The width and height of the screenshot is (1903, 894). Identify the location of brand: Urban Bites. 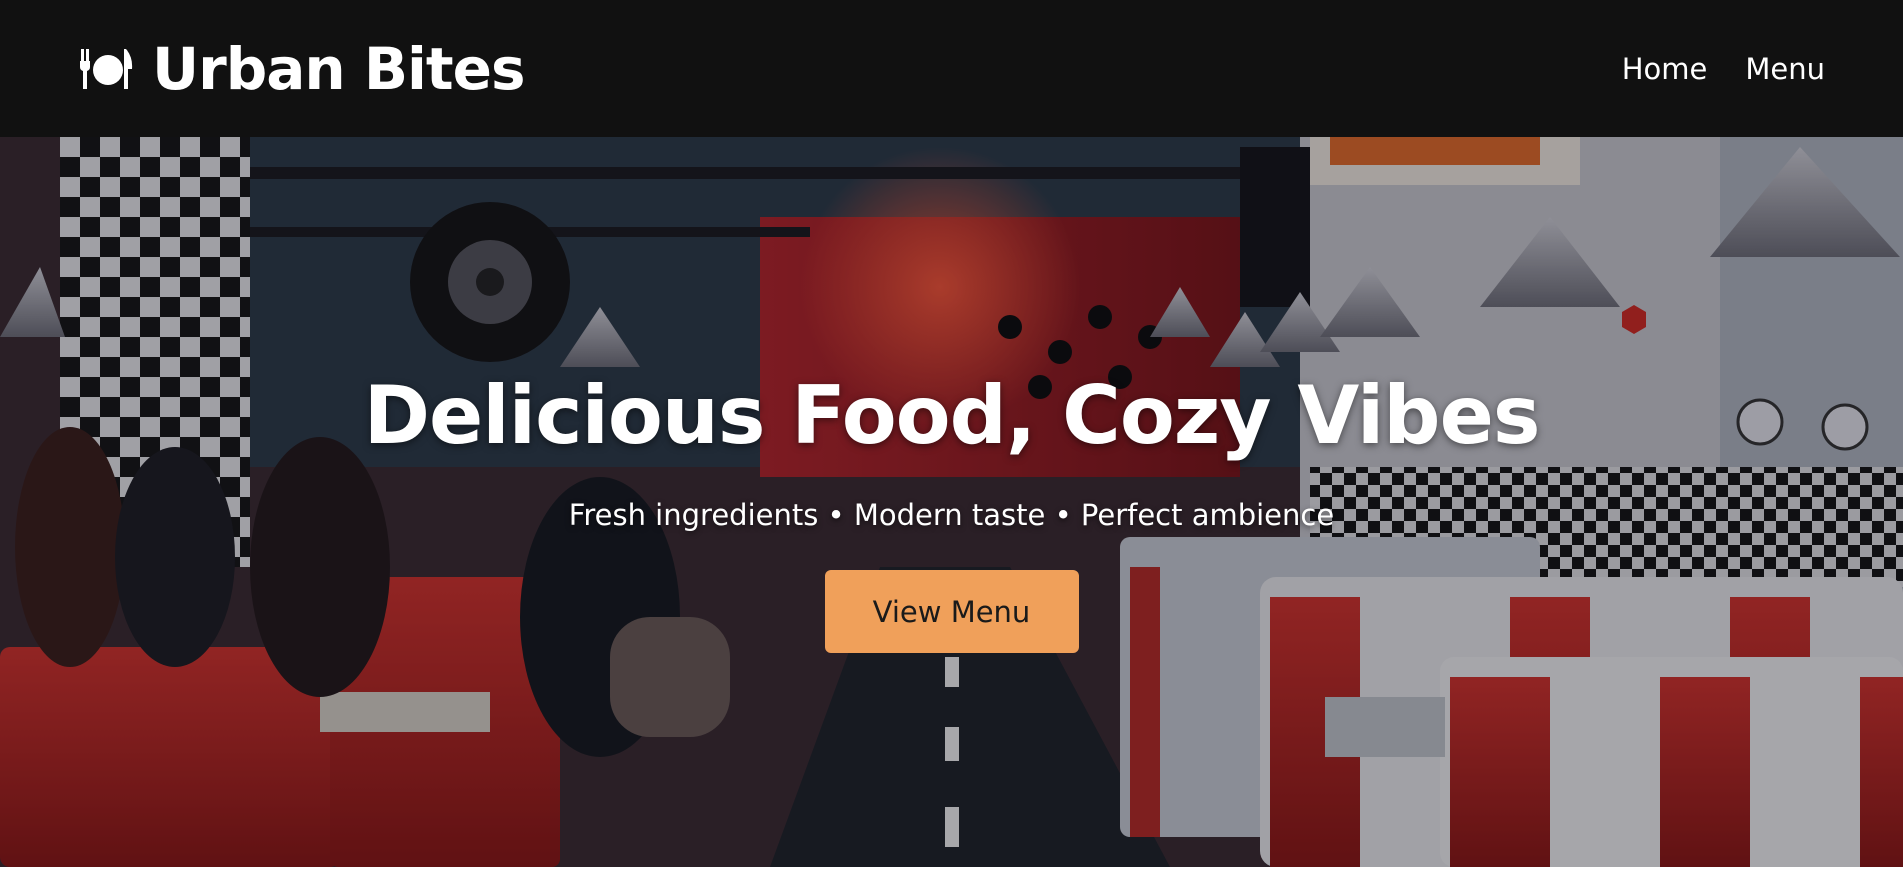
(302, 68).